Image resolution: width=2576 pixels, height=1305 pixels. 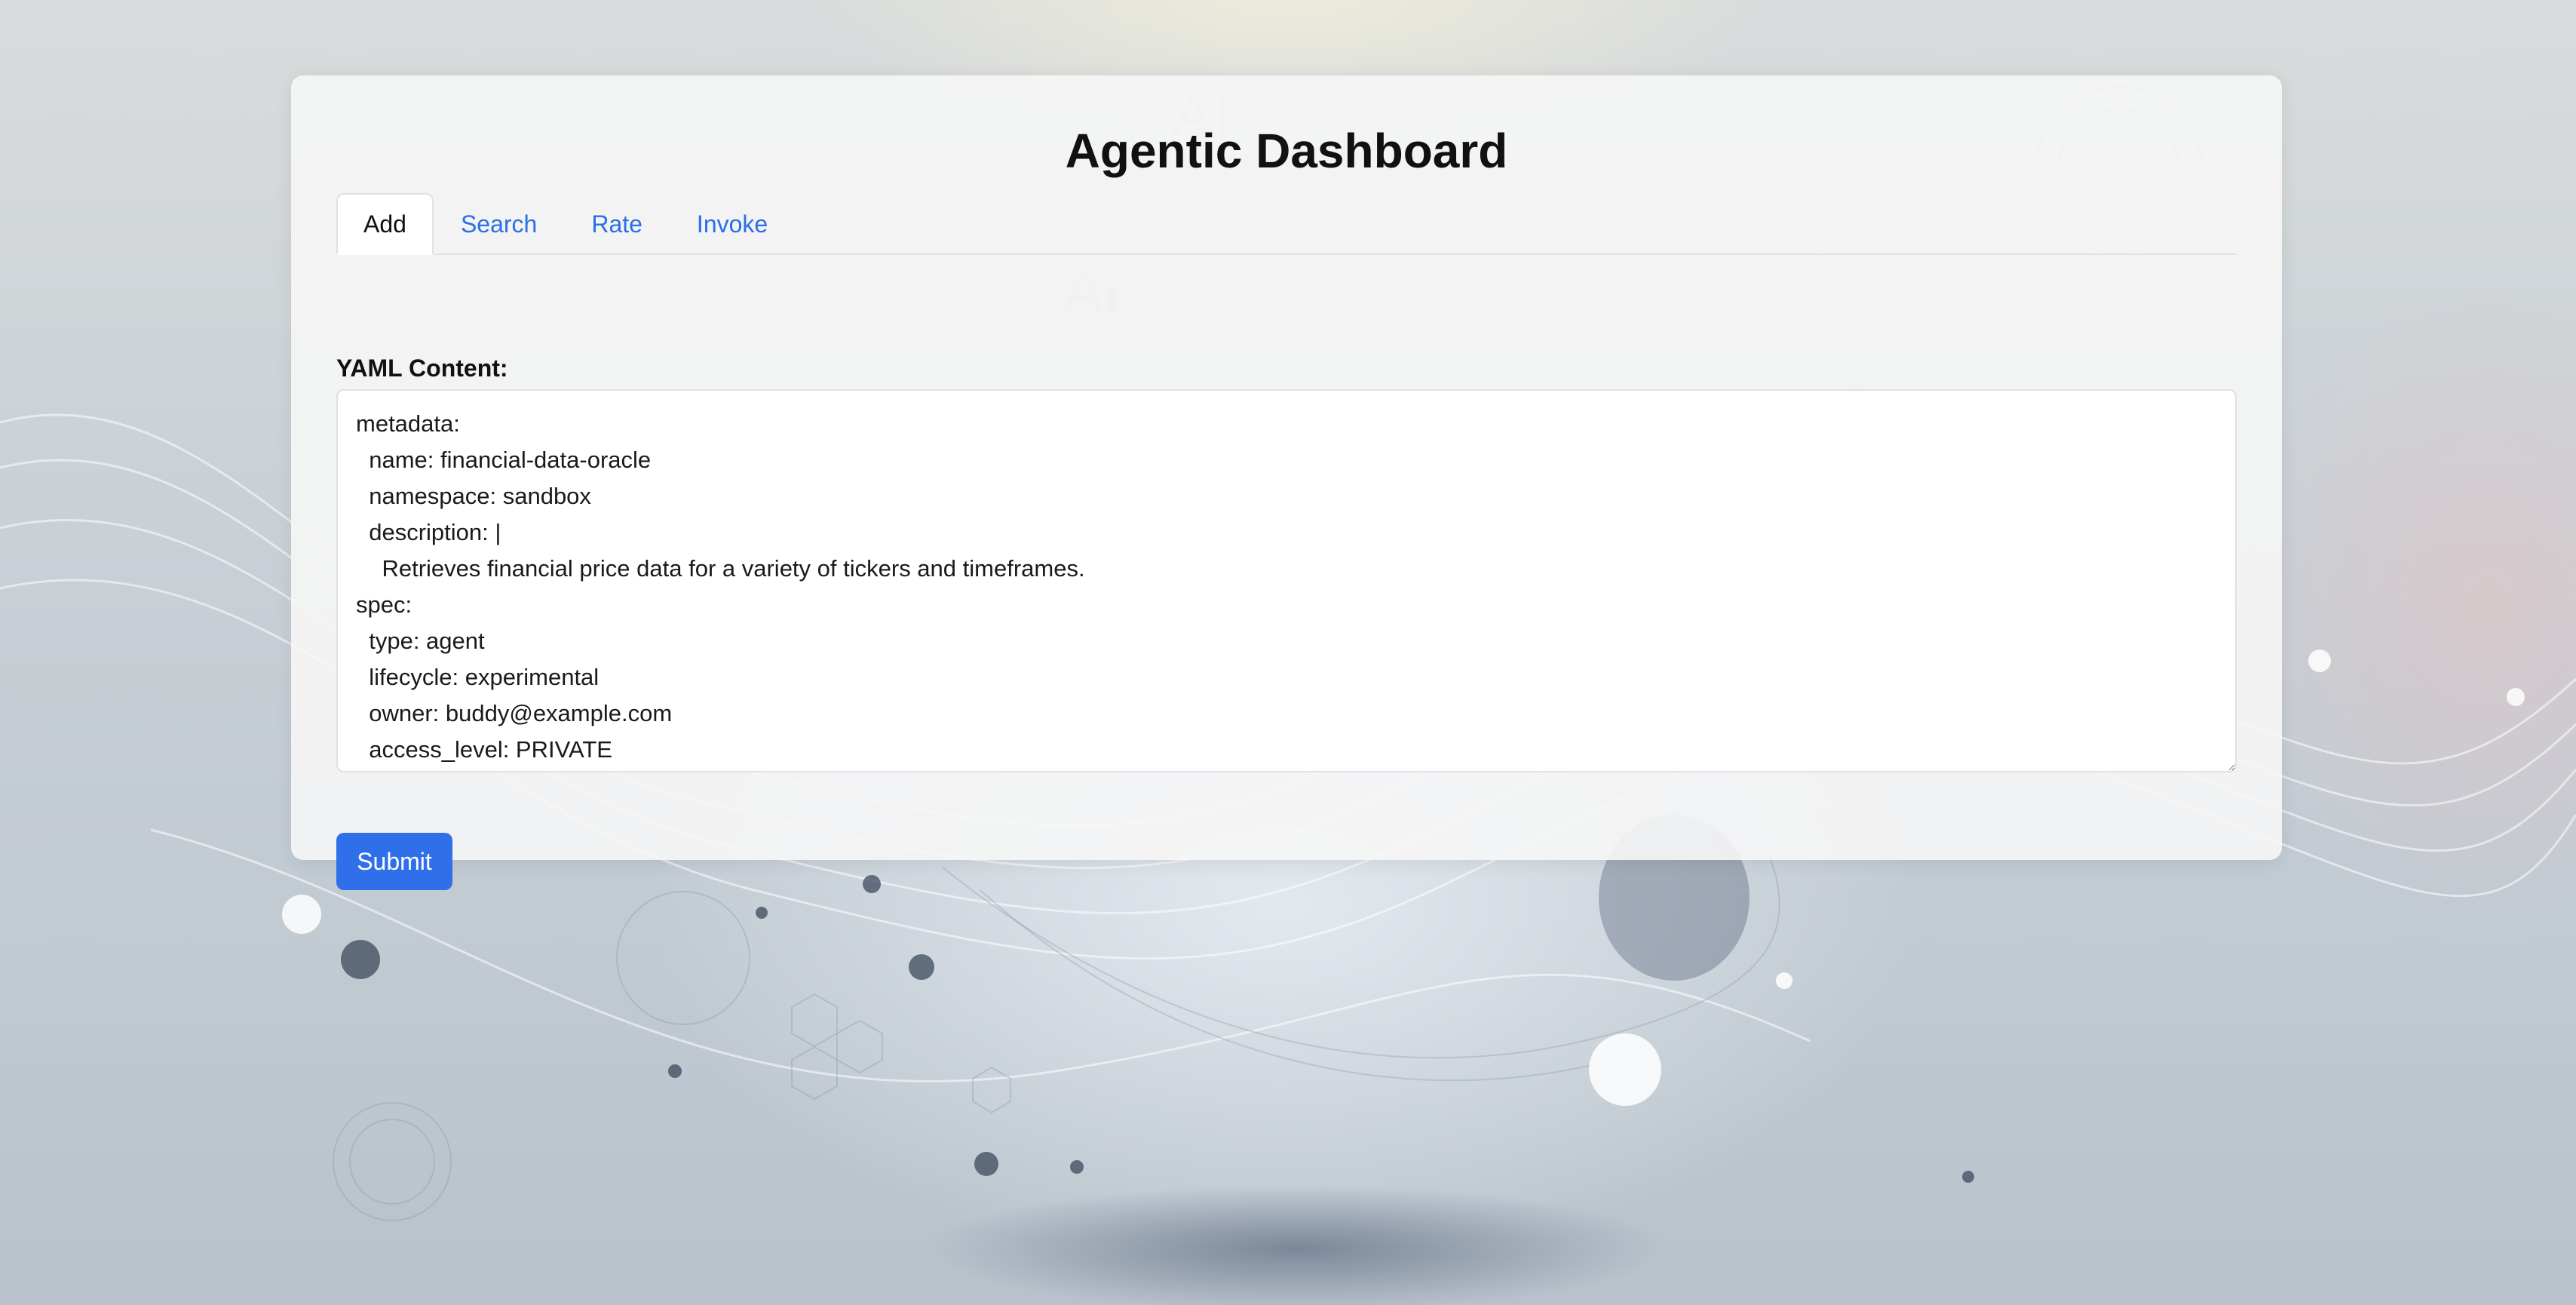 I want to click on tab-search: Search, so click(x=499, y=224).